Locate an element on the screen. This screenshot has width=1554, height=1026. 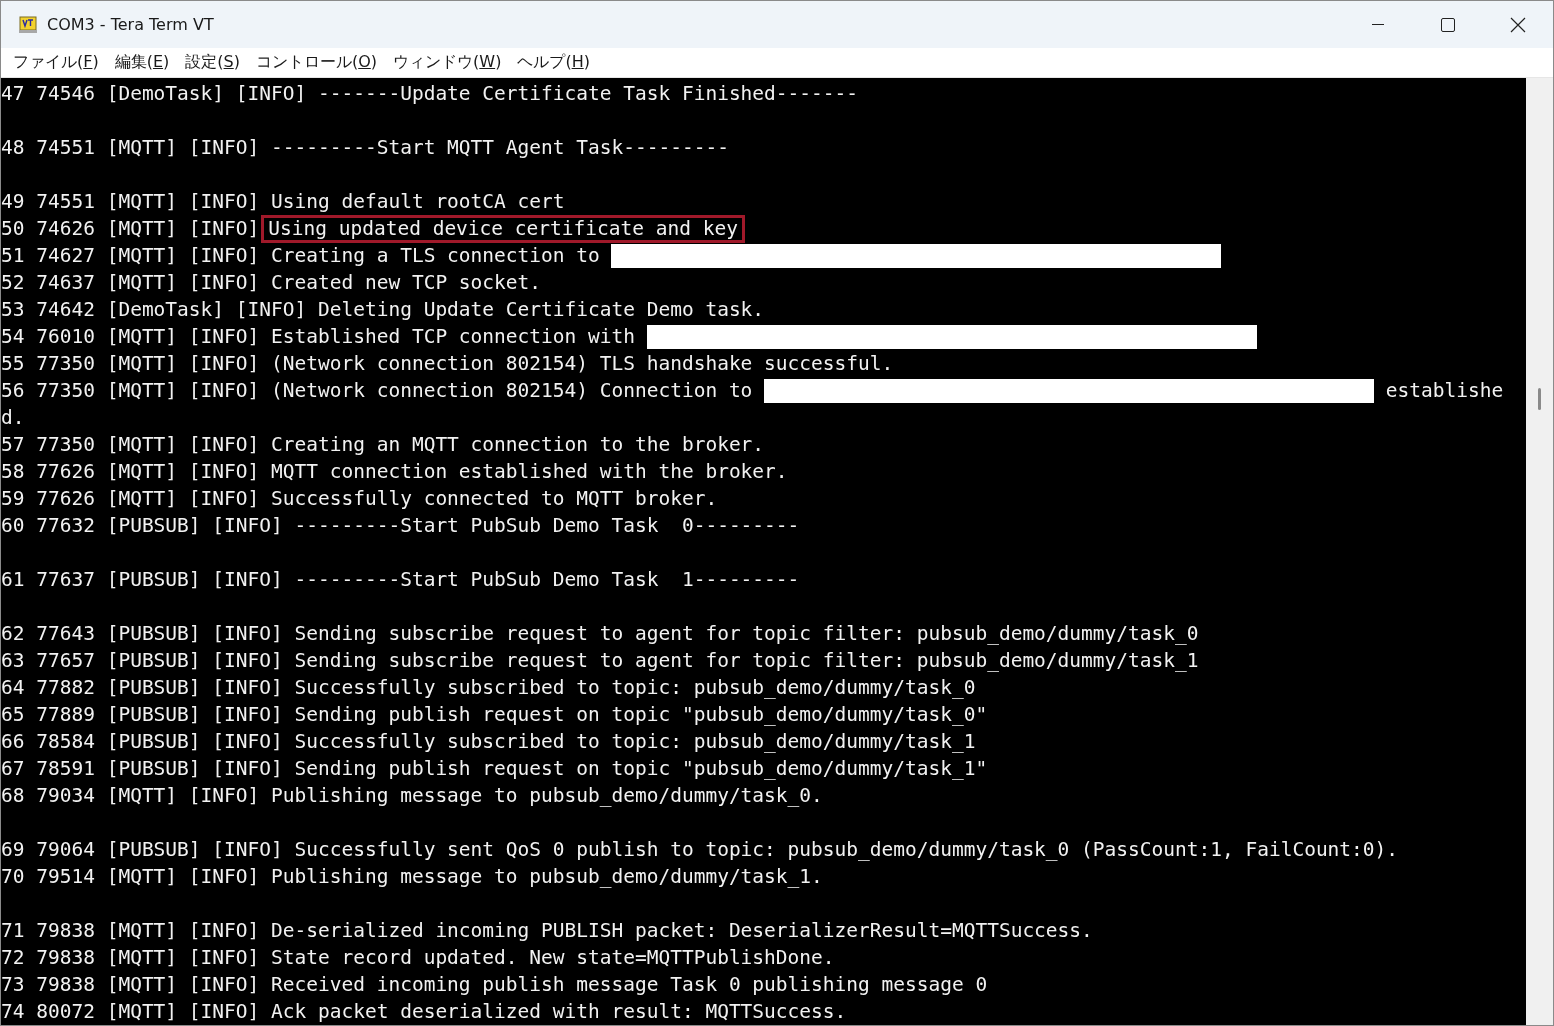
terminal-text: 61 77637 [PUBSUB] [INFO] ---------Start PubSub Demo Task 1--------- is located at coordinates (400, 580).